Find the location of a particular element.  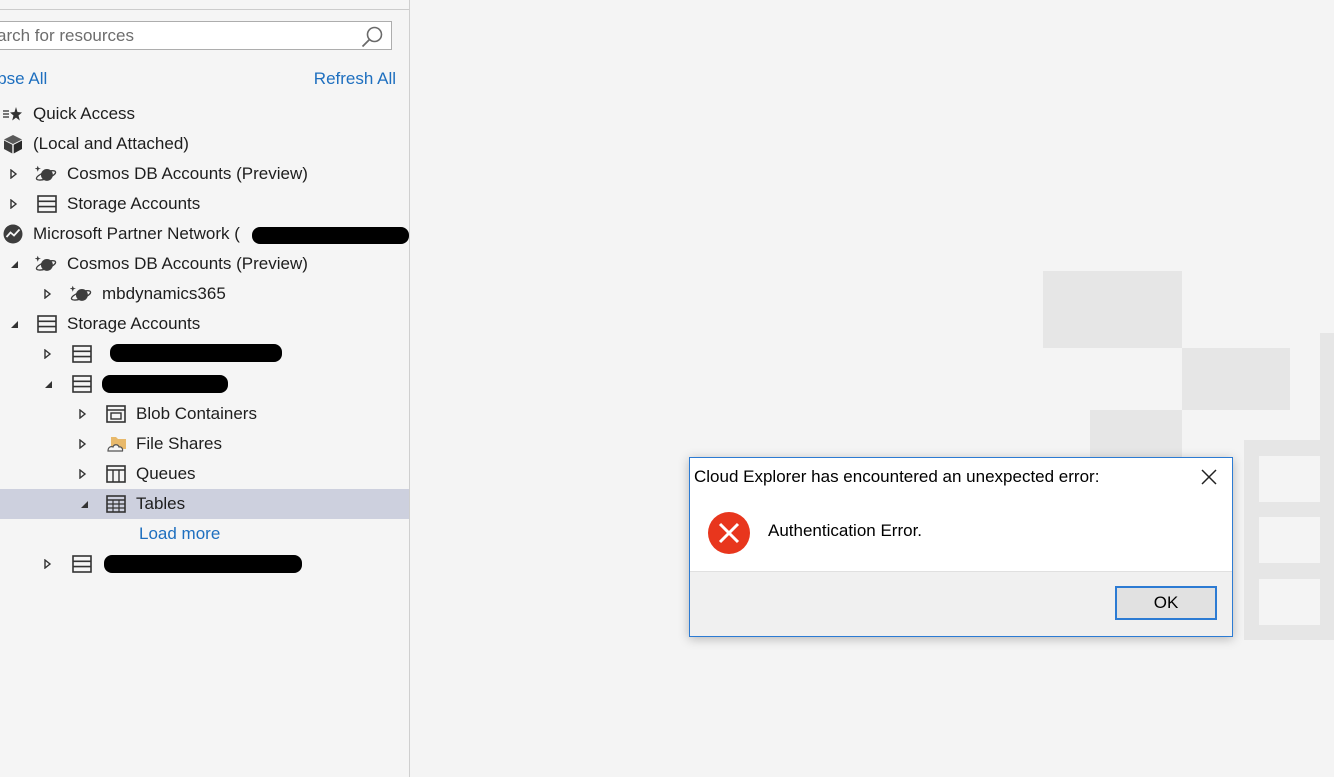

tree-item-label: Queues is located at coordinates (166, 473).